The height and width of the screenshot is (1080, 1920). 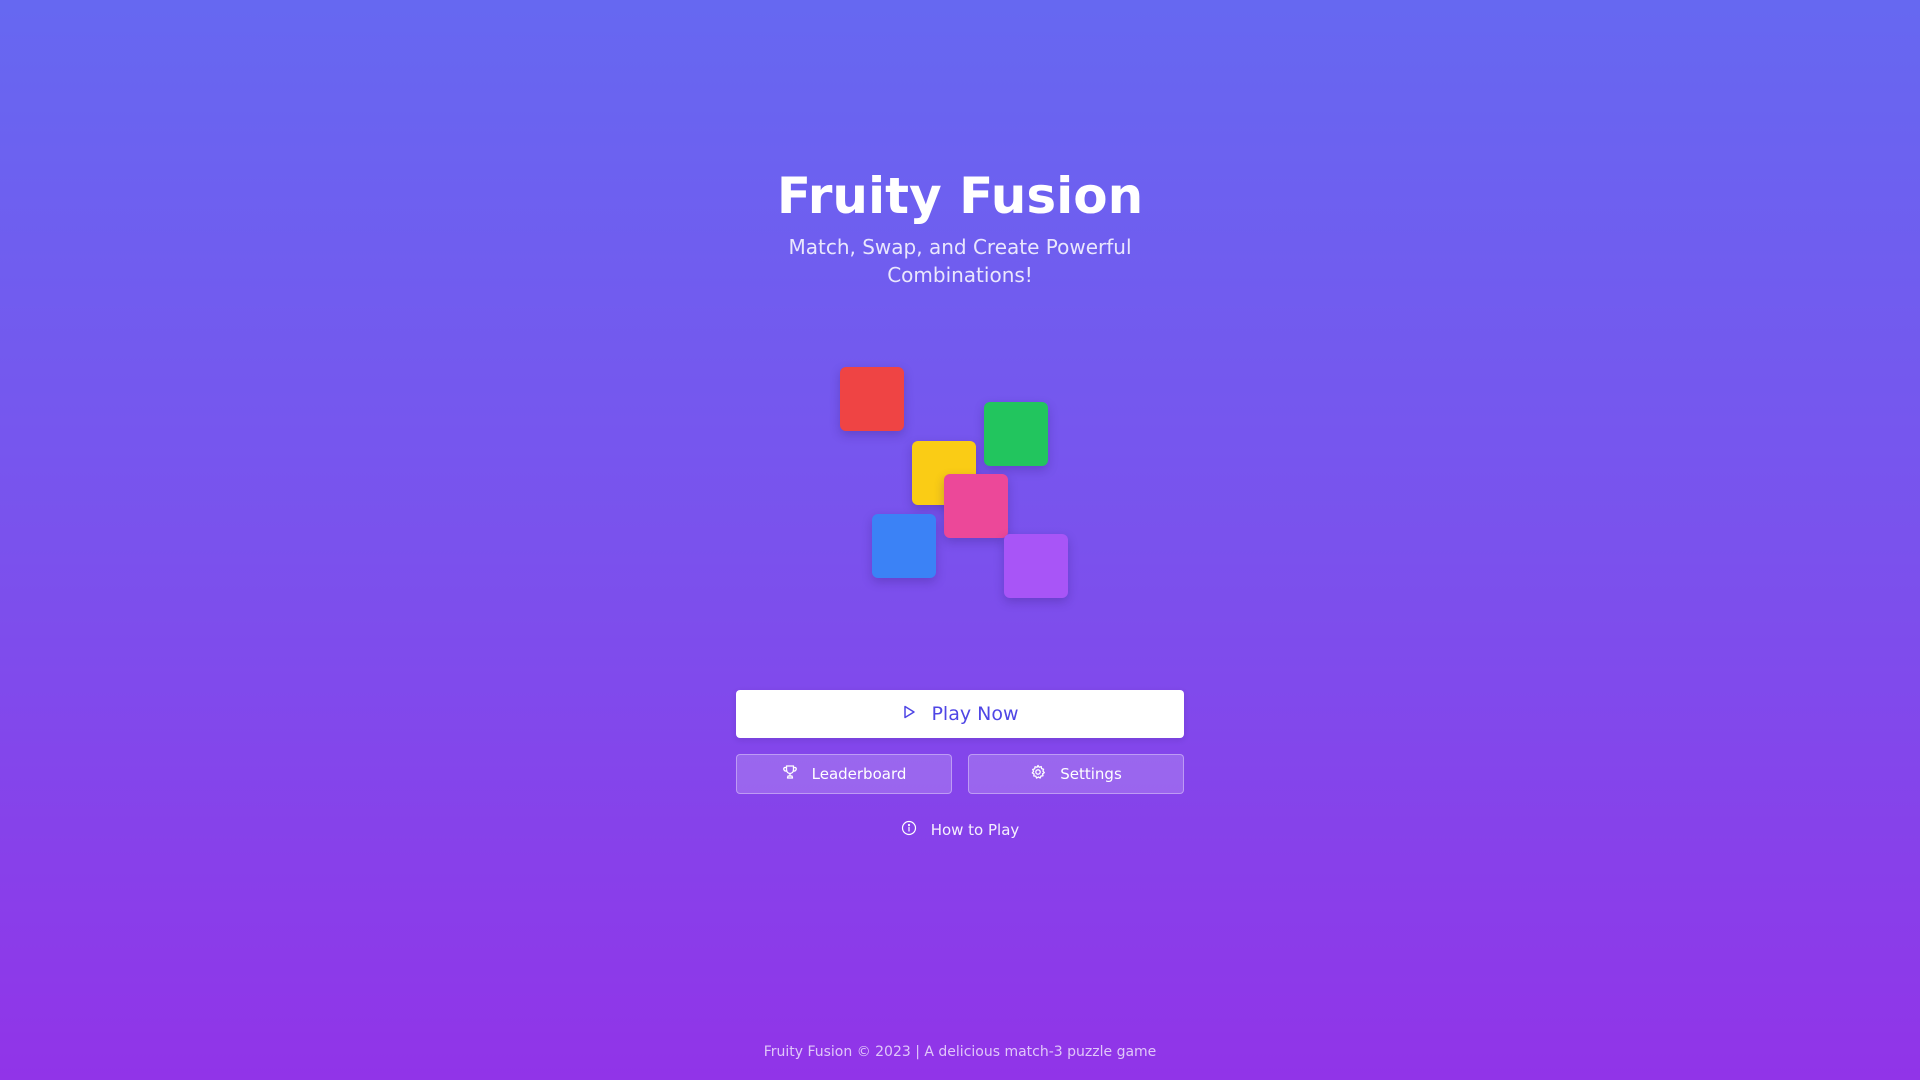 What do you see at coordinates (909, 830) in the screenshot?
I see `info-icon` at bounding box center [909, 830].